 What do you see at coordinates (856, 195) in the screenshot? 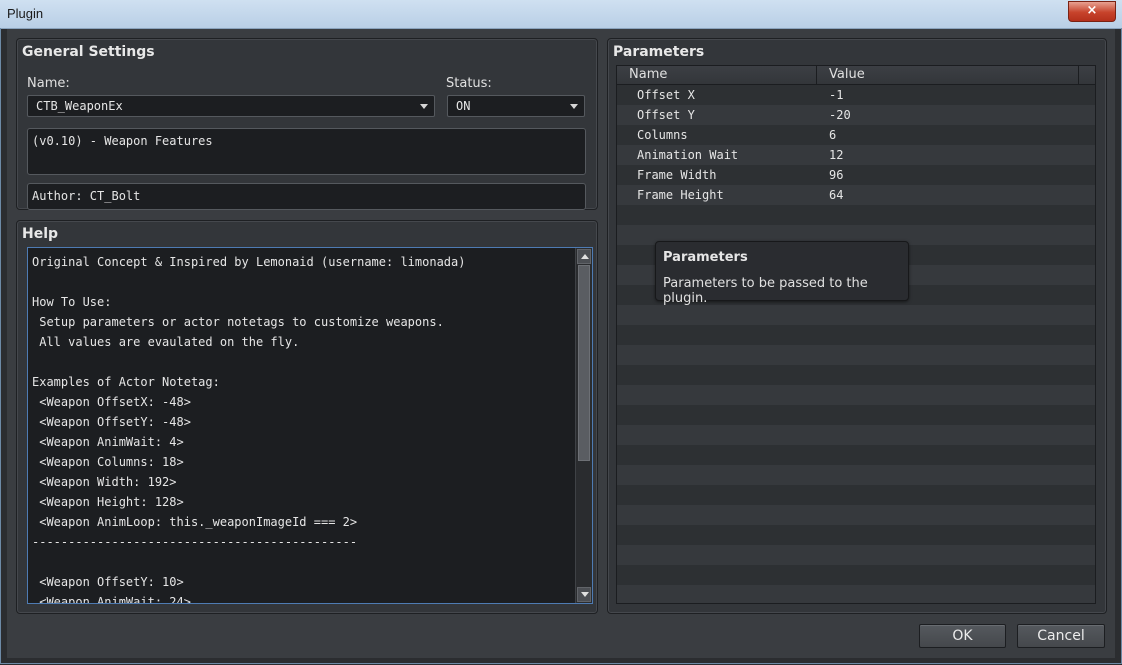
I see `table-row: Frame Height 64` at bounding box center [856, 195].